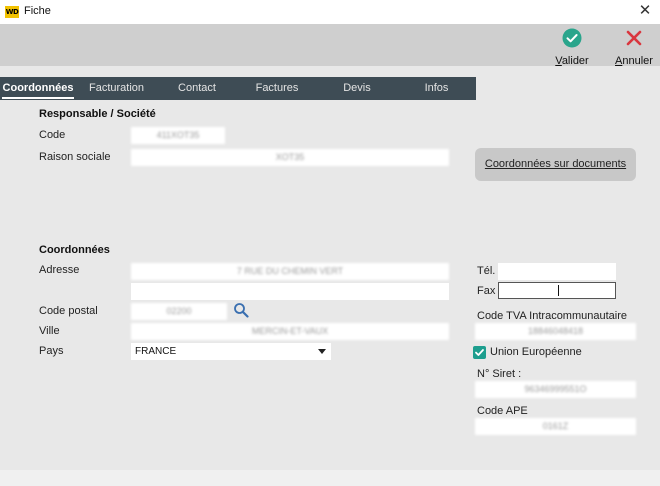  Describe the element at coordinates (12, 12) in the screenshot. I see `app-logo-icon: WD` at that location.